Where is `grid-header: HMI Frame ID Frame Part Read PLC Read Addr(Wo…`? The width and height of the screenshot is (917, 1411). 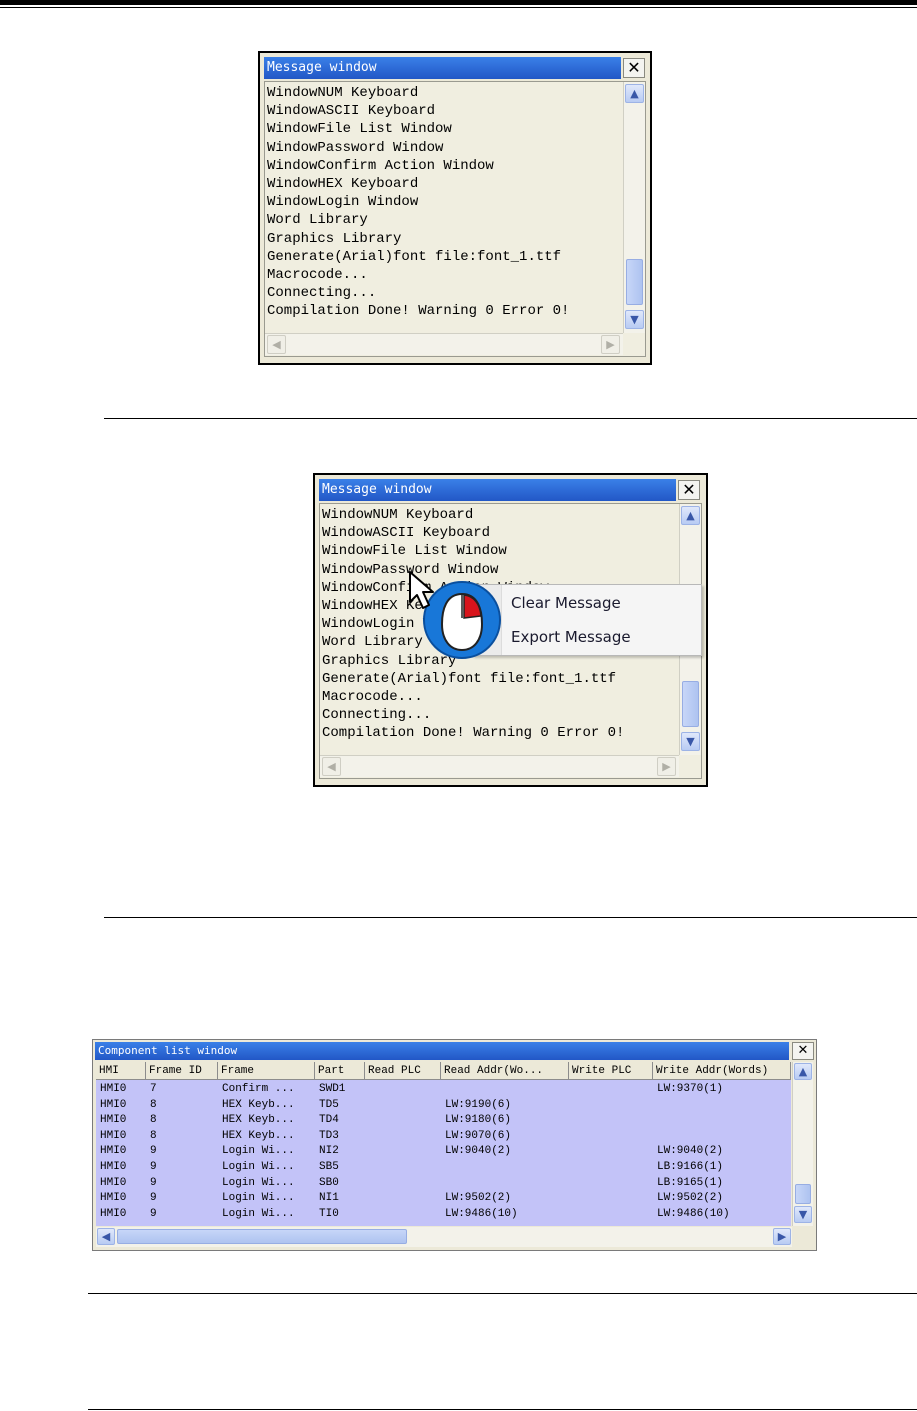
grid-header: HMI Frame ID Frame Part Read PLC Read Addr(Wo… is located at coordinates (443, 1071).